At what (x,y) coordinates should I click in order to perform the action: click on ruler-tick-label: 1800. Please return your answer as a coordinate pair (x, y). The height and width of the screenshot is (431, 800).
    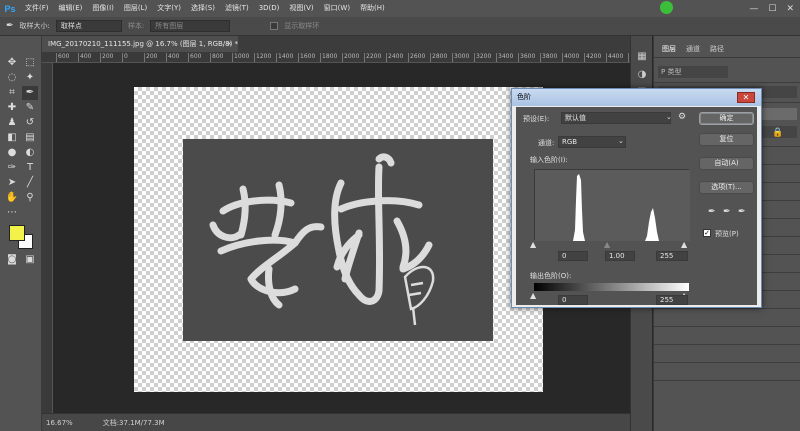
    Looking at the image, I should click on (328, 57).